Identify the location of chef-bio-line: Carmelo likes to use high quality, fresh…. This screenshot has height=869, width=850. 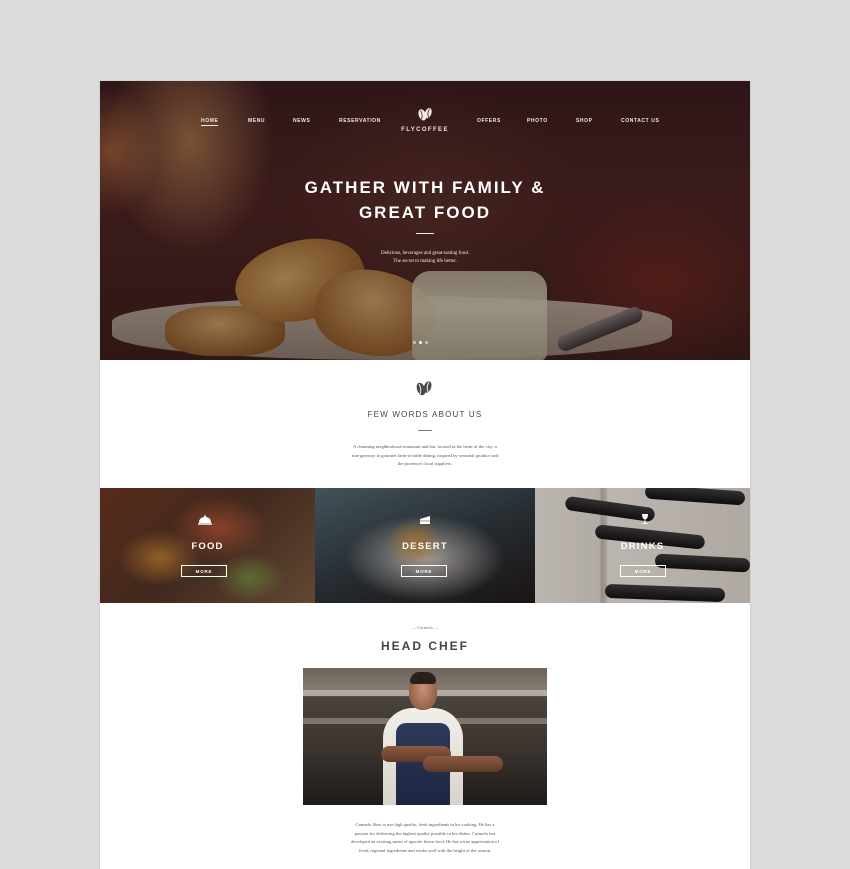
(425, 824).